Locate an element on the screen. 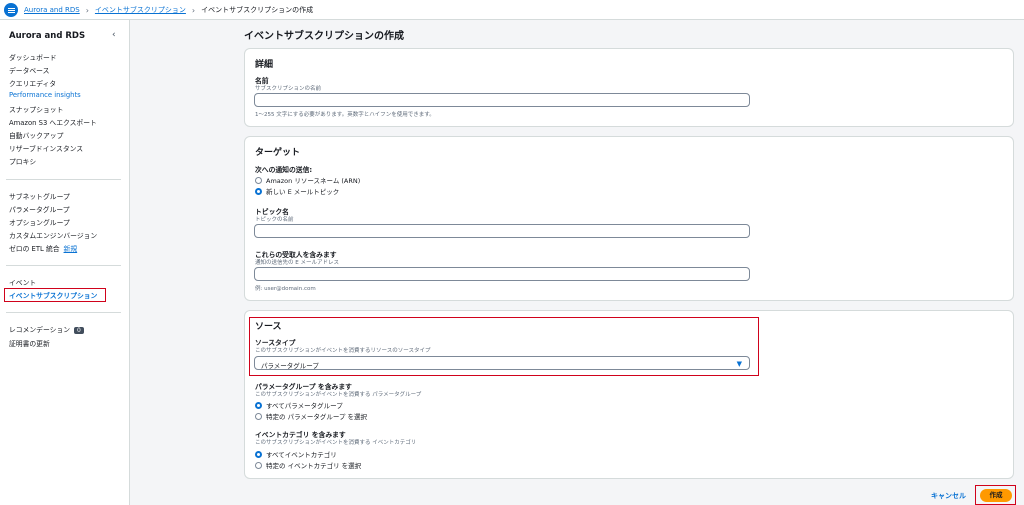  sidebar-item-automated-backups: 自動バックアップ is located at coordinates (36, 135).